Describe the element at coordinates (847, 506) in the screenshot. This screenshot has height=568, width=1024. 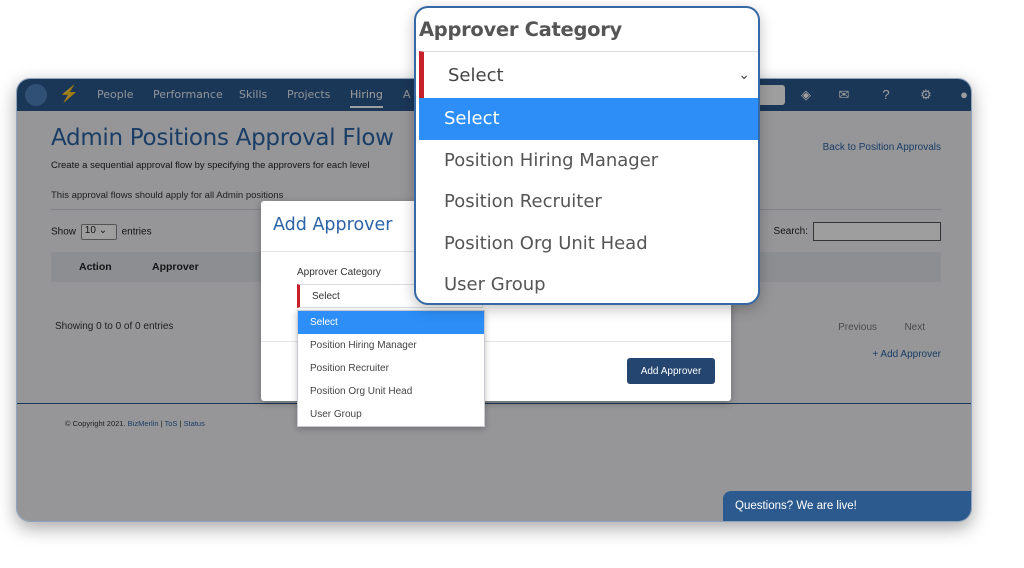
I see `live-chat-widget: Questions? We are live!` at that location.